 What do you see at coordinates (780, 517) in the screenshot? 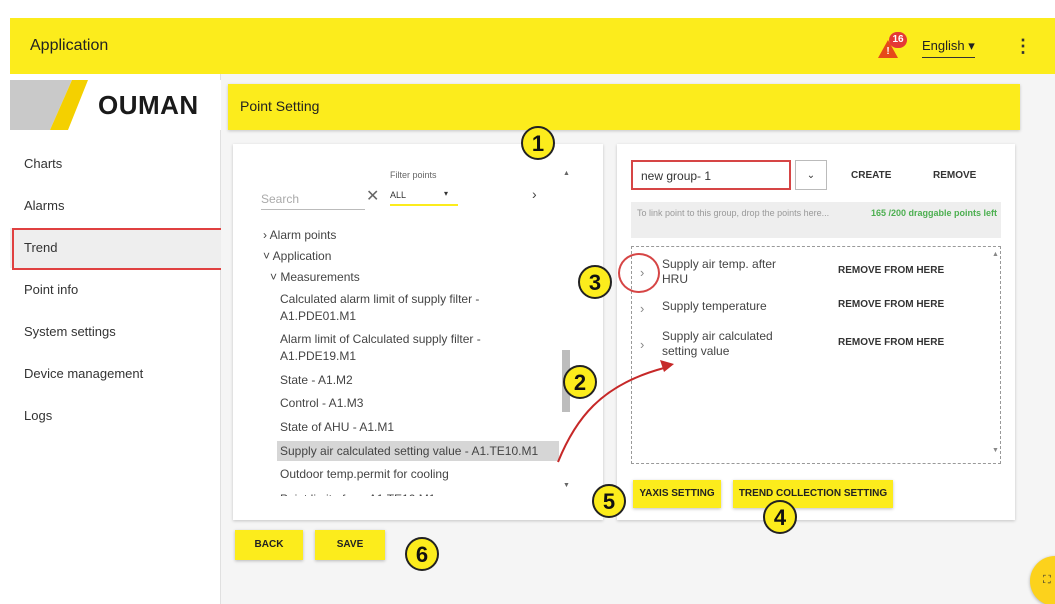
I see `callout-badge-4: 4` at bounding box center [780, 517].